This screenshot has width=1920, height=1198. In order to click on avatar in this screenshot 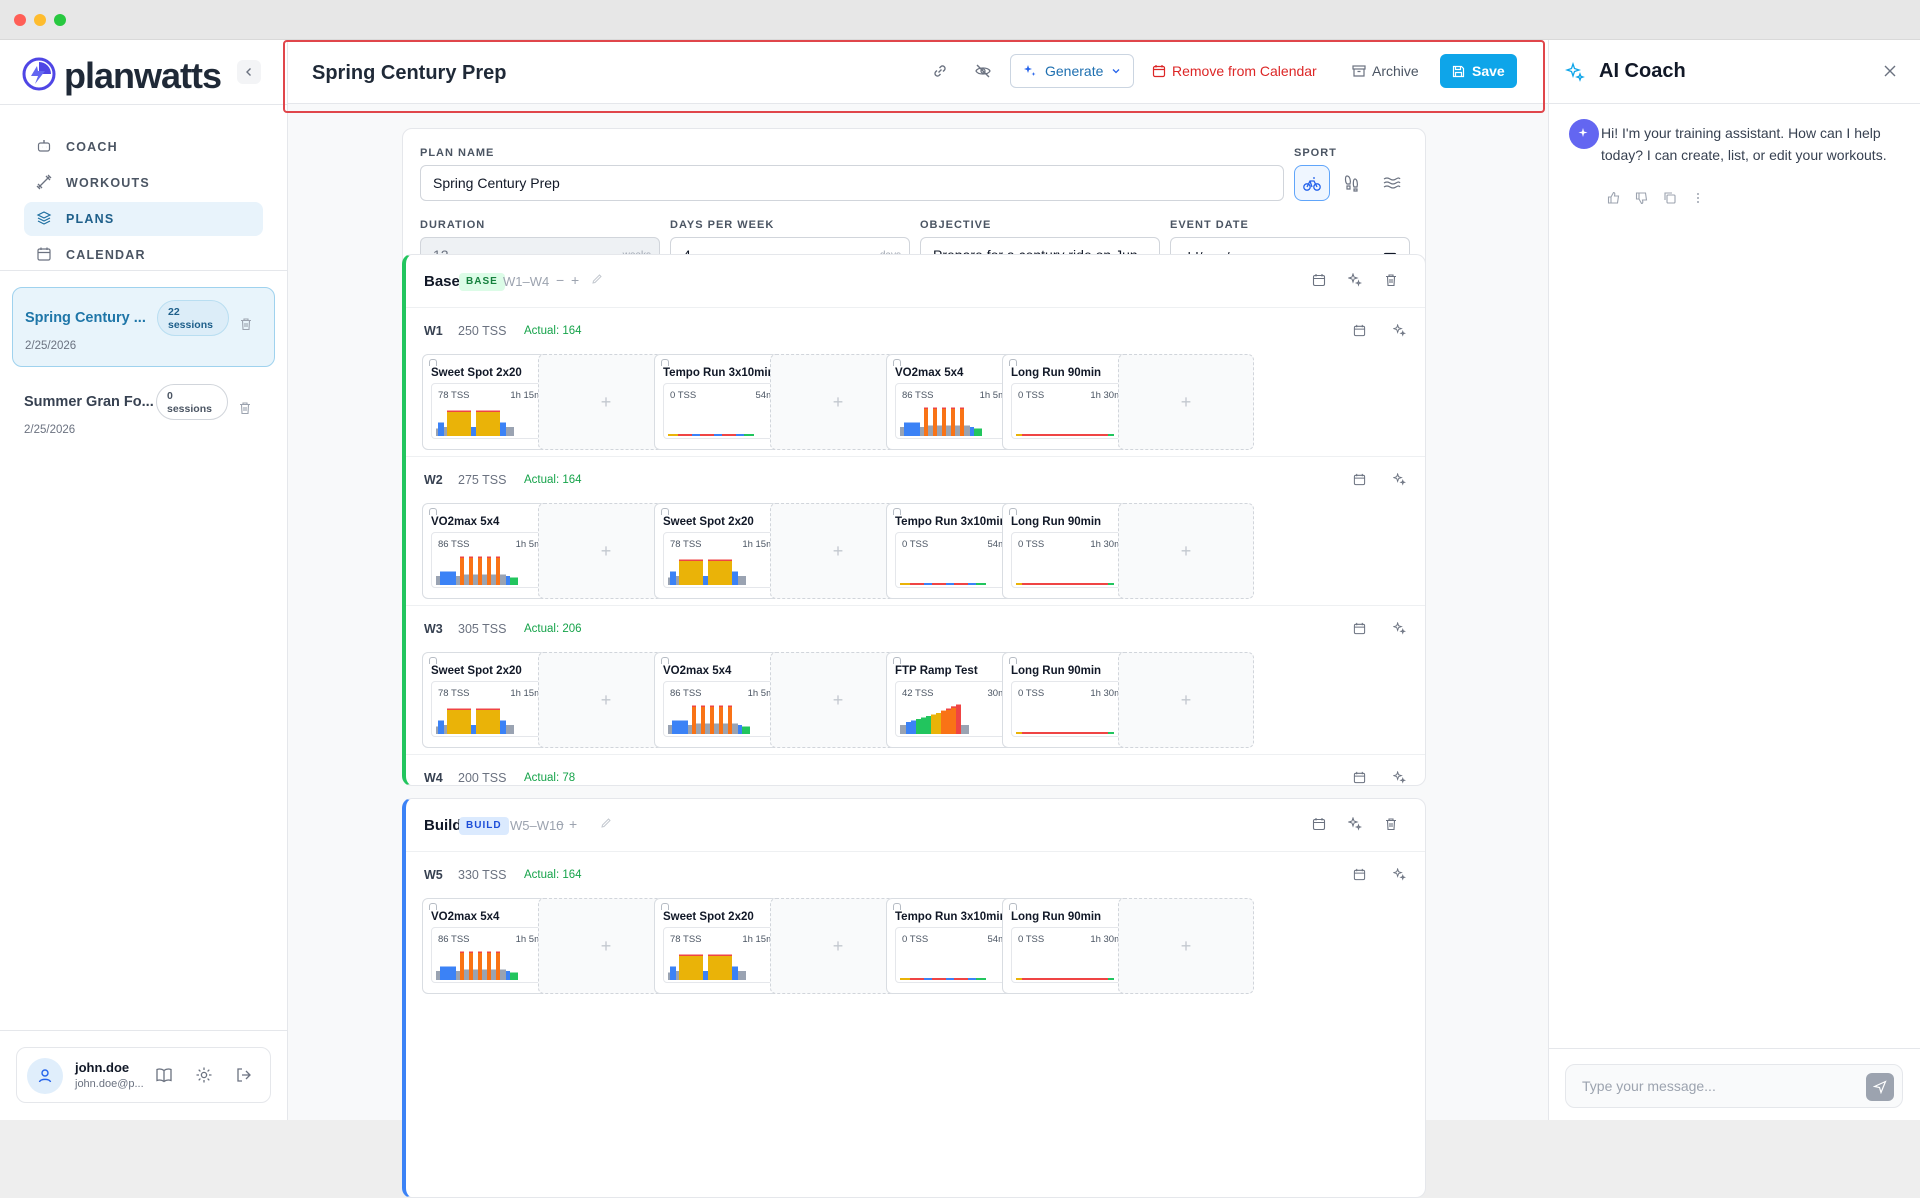, I will do `click(45, 1076)`.